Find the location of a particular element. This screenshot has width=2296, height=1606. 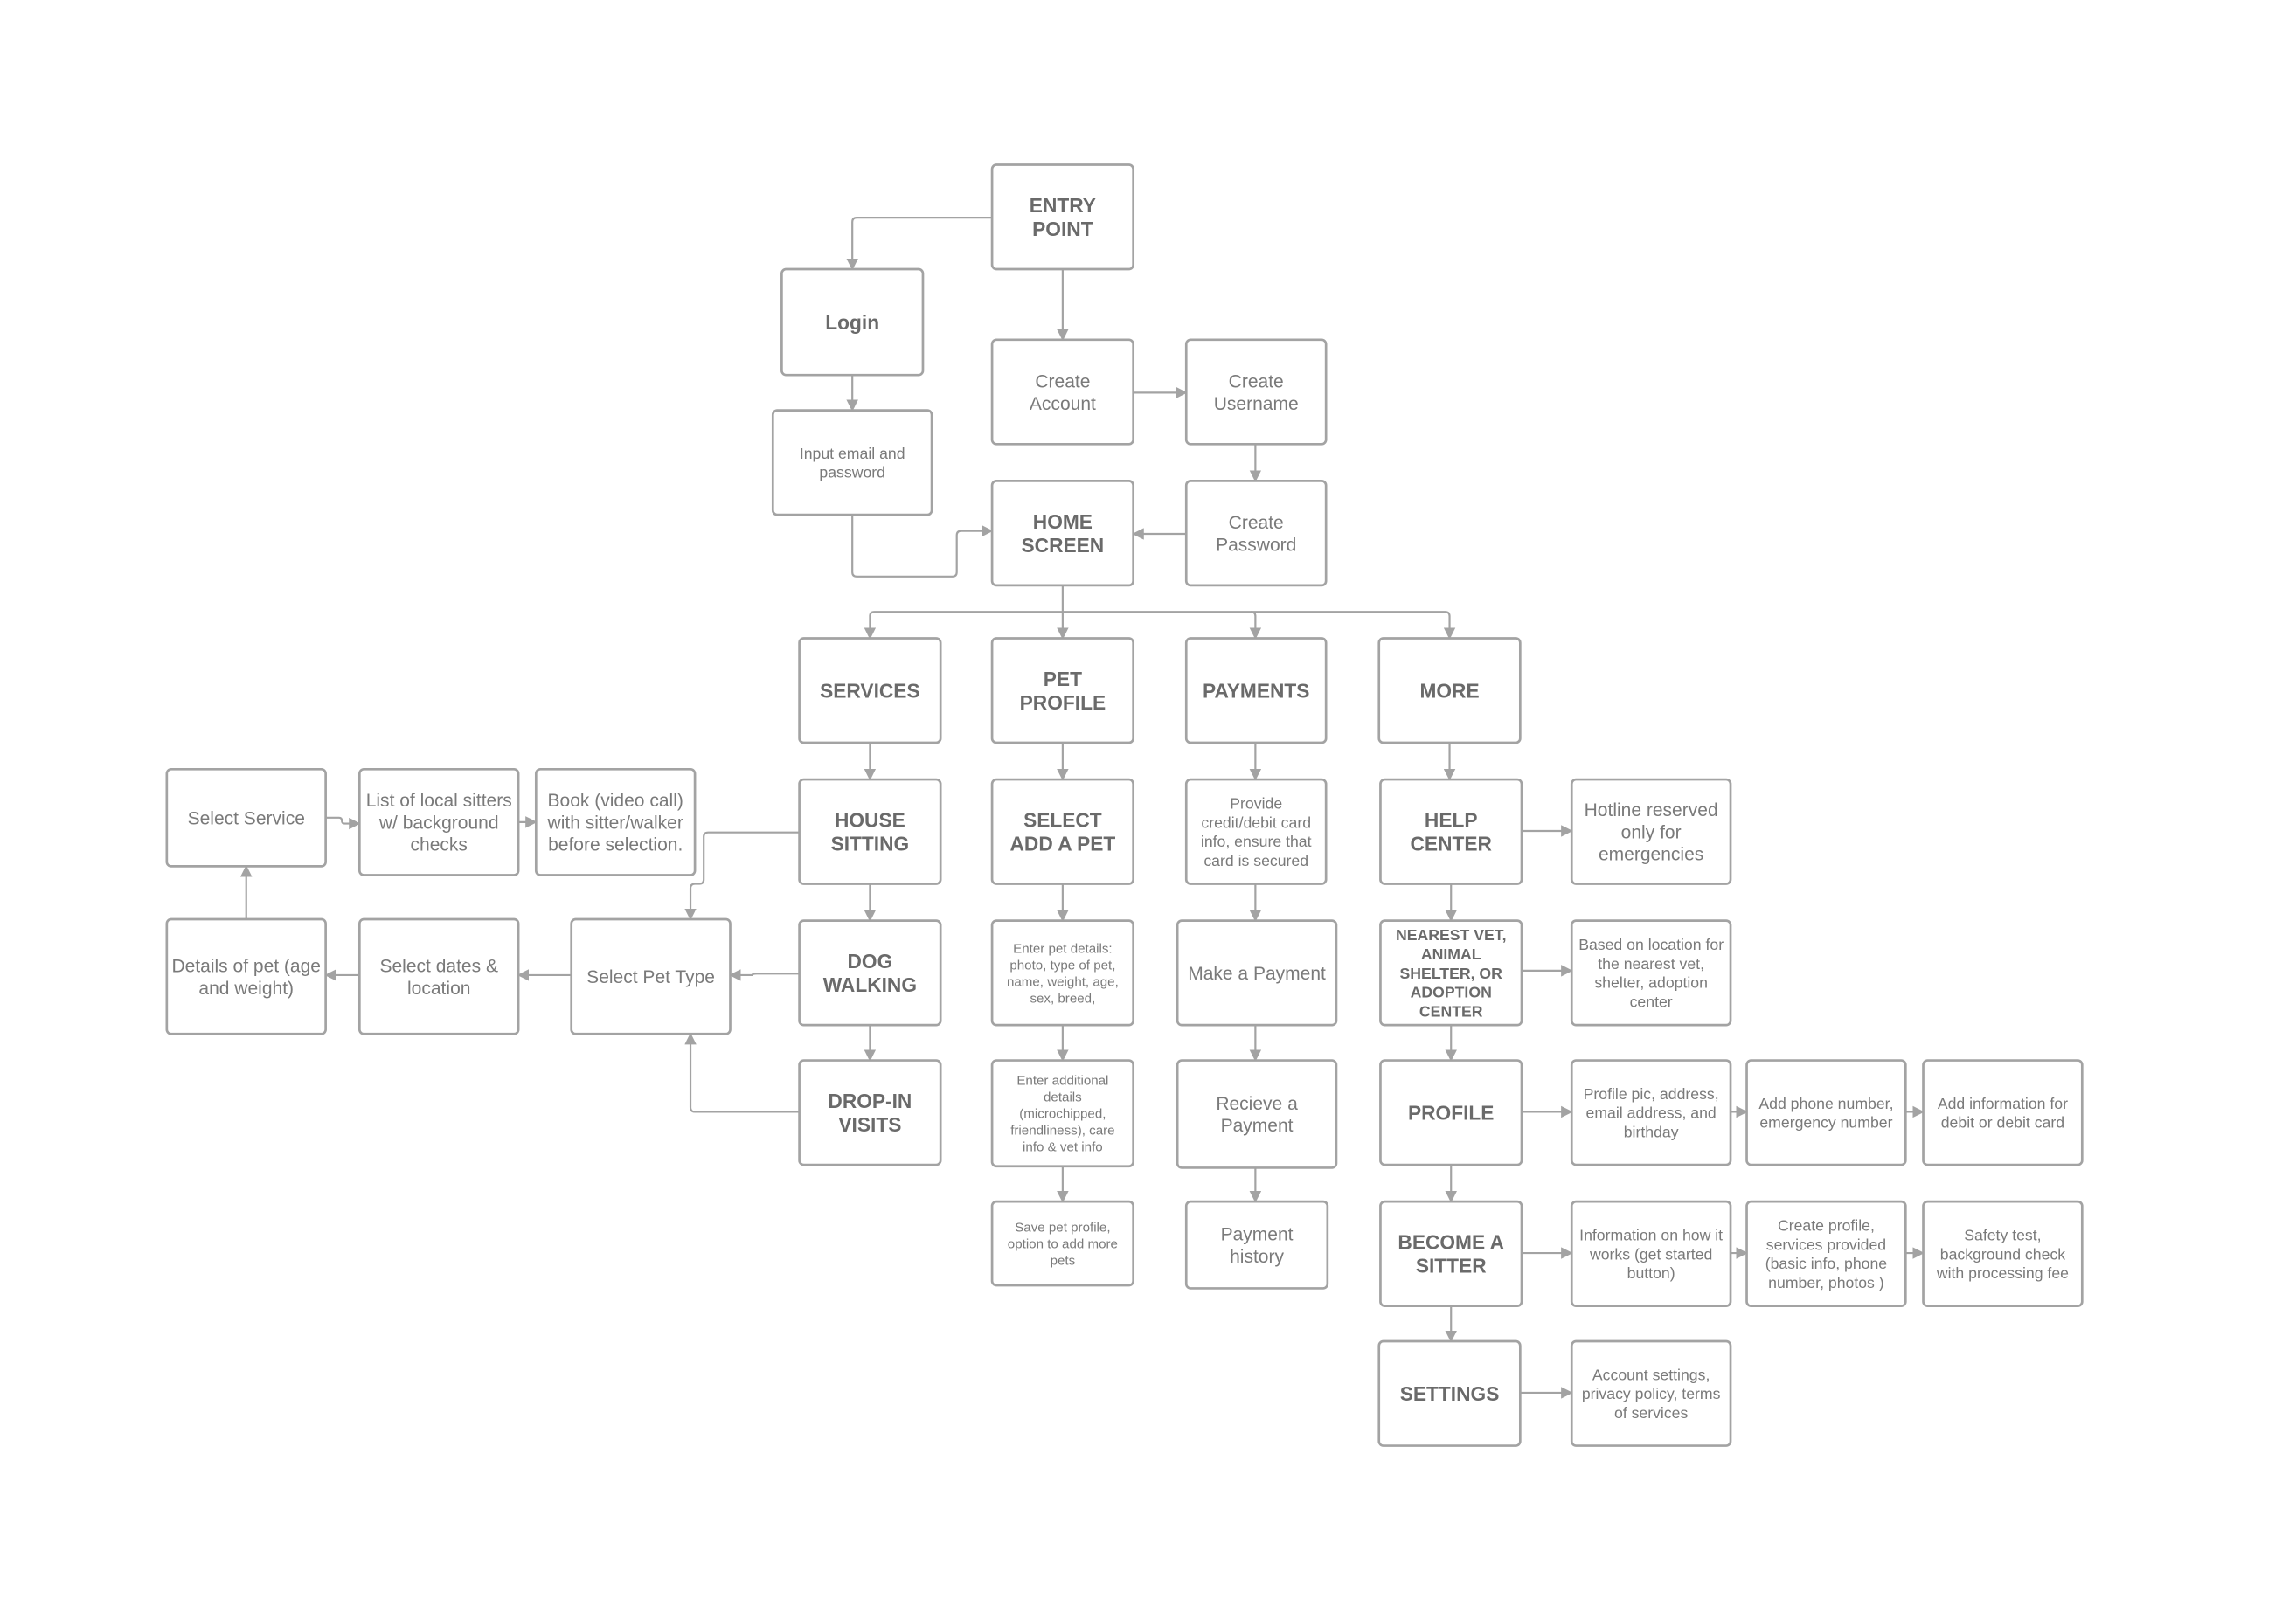

node-label-line: credit/debit card is located at coordinates (1256, 822).